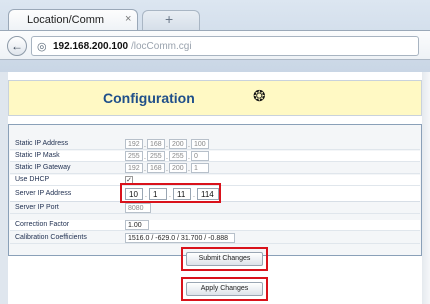  I want to click on logo-icon: ❂, so click(259, 96).